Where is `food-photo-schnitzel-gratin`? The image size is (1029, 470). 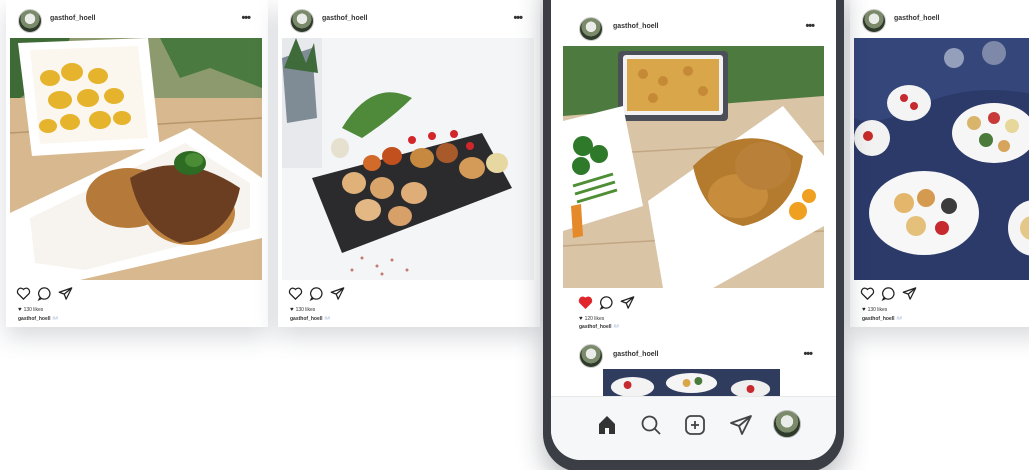 food-photo-schnitzel-gratin is located at coordinates (693, 167).